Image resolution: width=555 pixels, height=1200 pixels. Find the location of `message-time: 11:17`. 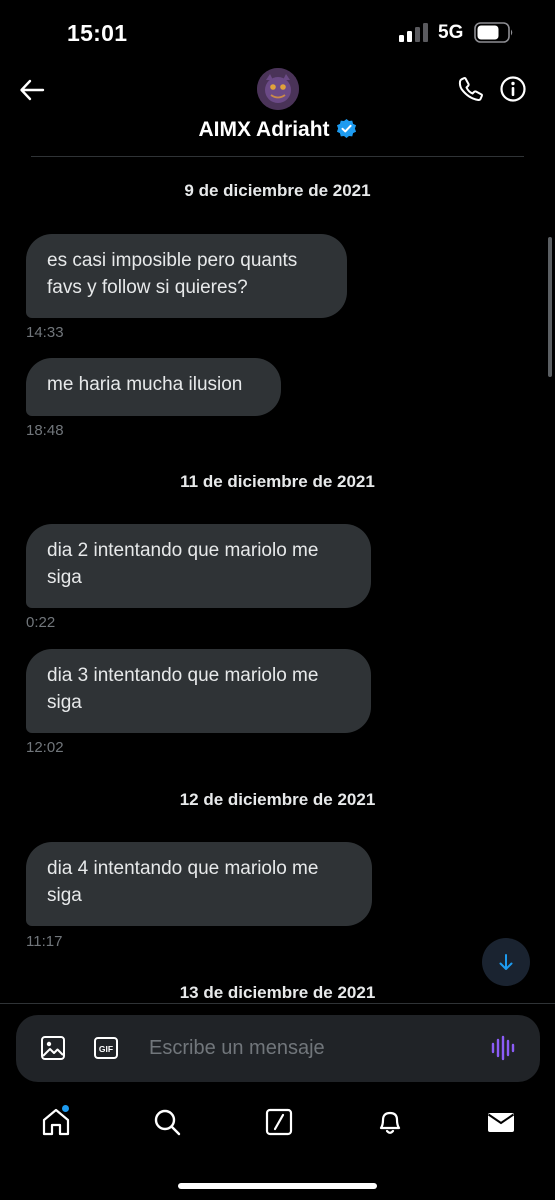

message-time: 11:17 is located at coordinates (44, 941).